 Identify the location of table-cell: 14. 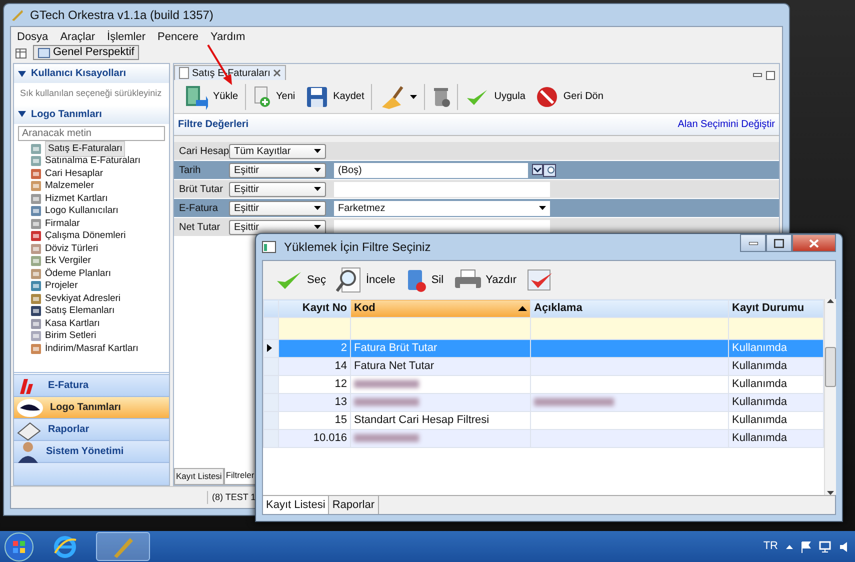
(314, 367).